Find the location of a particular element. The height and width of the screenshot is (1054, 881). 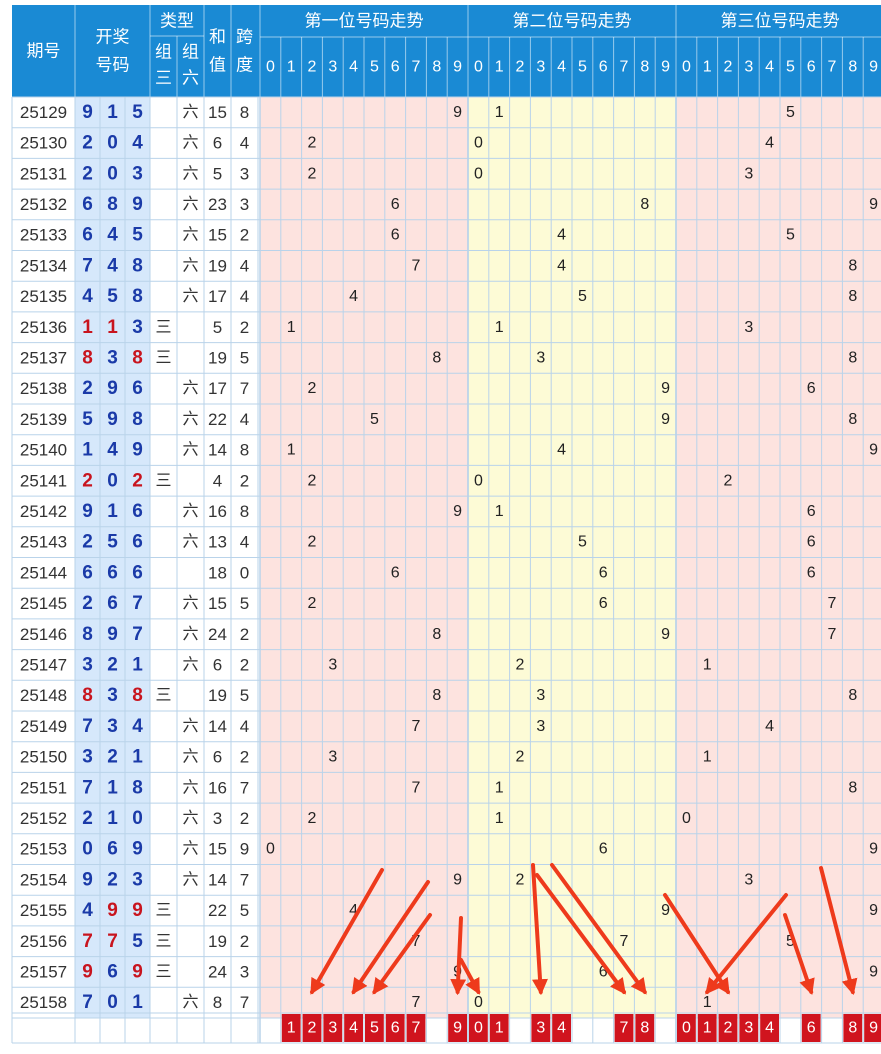

position-1-hit: 9 is located at coordinates (457, 511).